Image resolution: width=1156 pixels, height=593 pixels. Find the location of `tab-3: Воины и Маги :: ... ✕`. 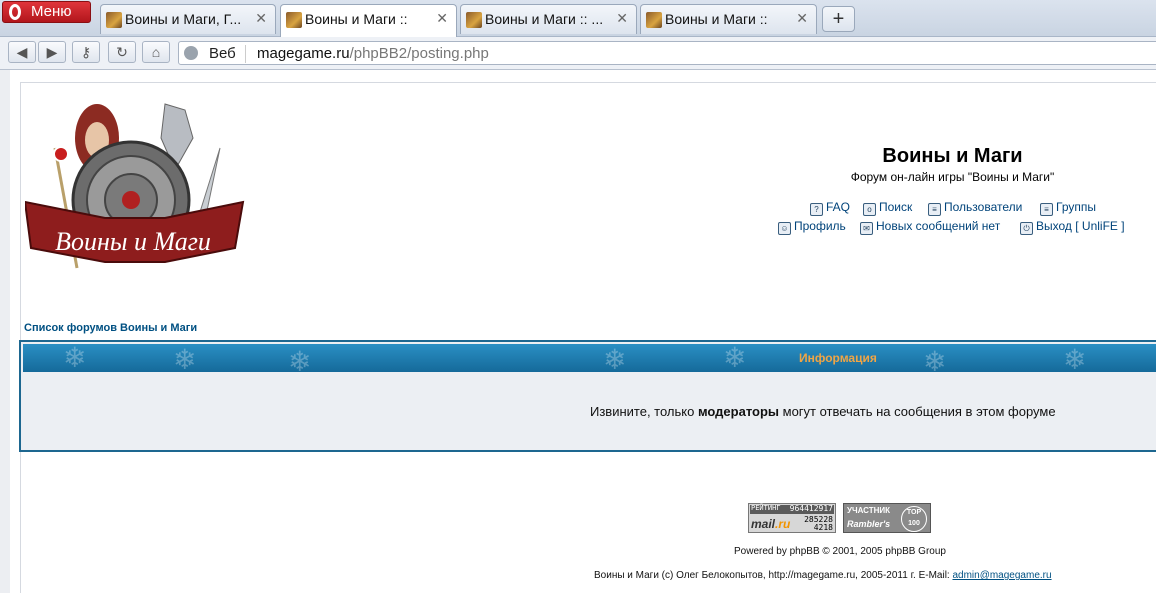

tab-3: Воины и Маги :: ... ✕ is located at coordinates (548, 19).